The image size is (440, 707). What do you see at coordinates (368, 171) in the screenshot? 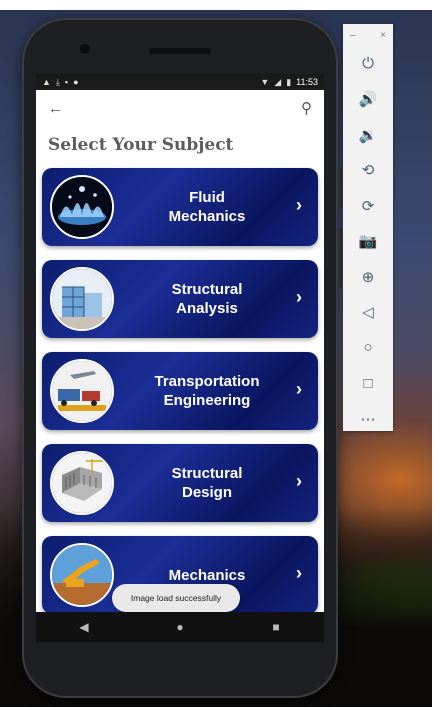
I see `rotate-left-icon: ⟲` at bounding box center [368, 171].